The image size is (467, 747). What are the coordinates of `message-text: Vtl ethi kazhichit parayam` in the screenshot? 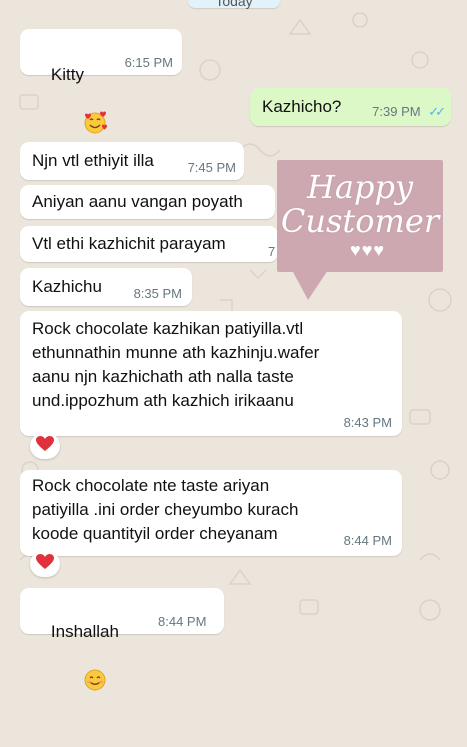 It's located at (129, 243).